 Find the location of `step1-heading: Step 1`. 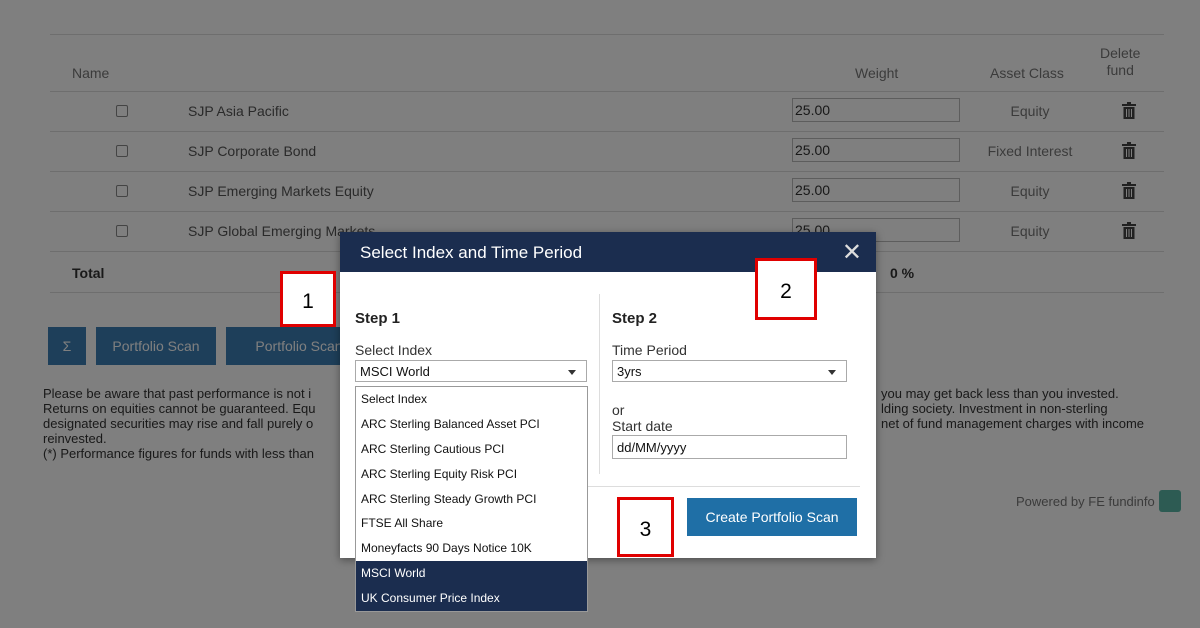

step1-heading: Step 1 is located at coordinates (378, 318).